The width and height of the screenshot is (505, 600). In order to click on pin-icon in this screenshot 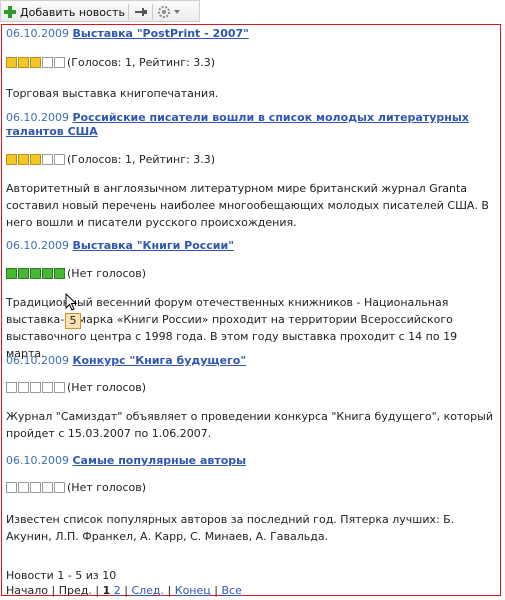, I will do `click(141, 12)`.